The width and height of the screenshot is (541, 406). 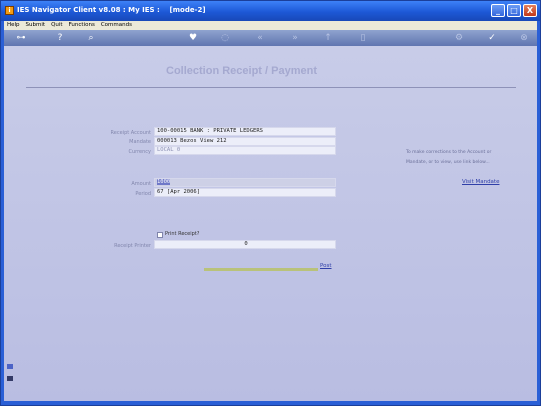 I want to click on amount-label: Amount, so click(x=141, y=184).